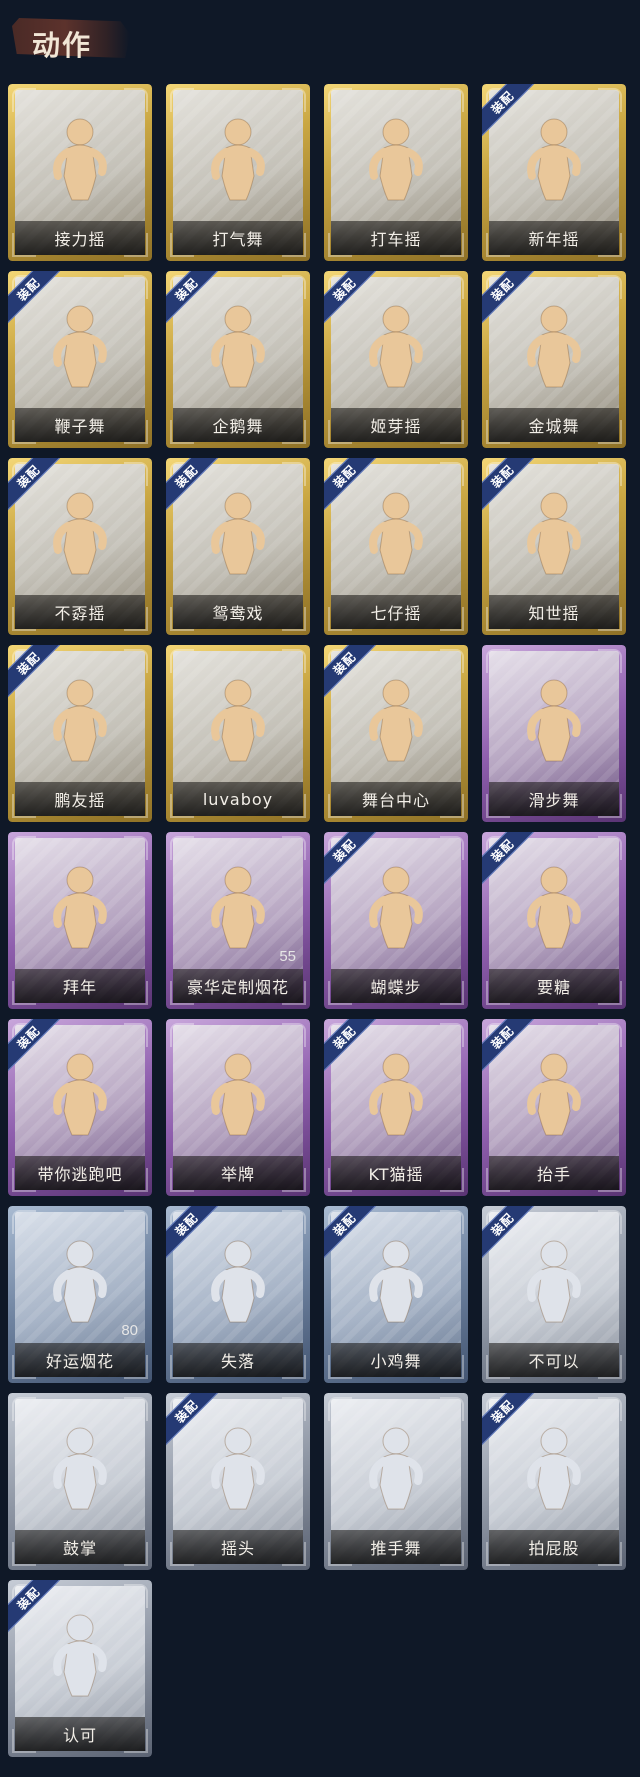  What do you see at coordinates (554, 613) in the screenshot?
I see `emote-name: 知世摇` at bounding box center [554, 613].